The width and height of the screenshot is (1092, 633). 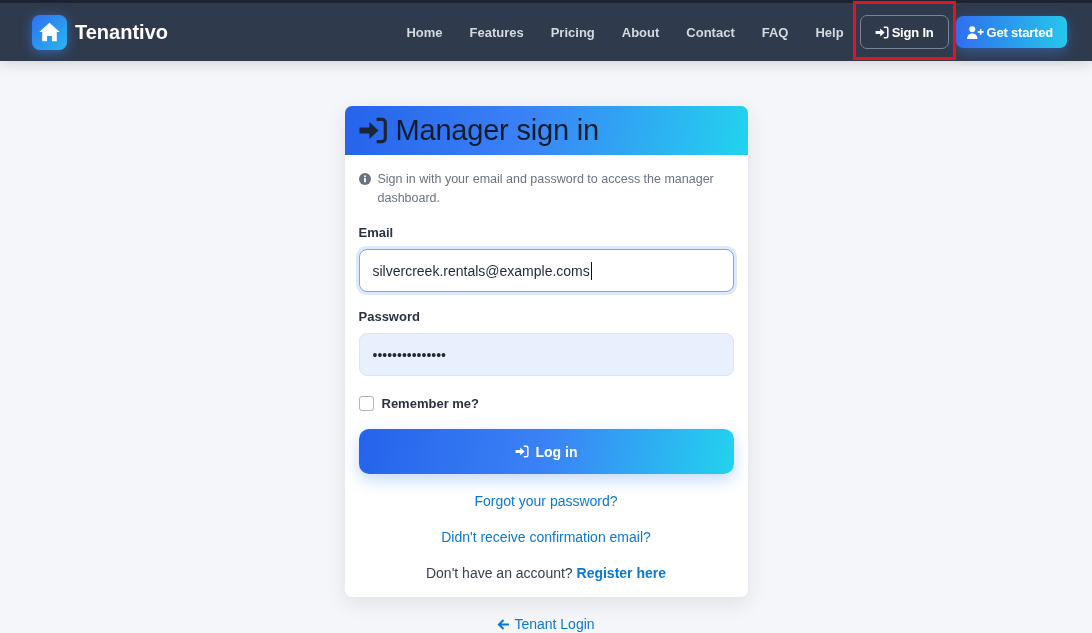 I want to click on nav-link: About, so click(x=640, y=32).